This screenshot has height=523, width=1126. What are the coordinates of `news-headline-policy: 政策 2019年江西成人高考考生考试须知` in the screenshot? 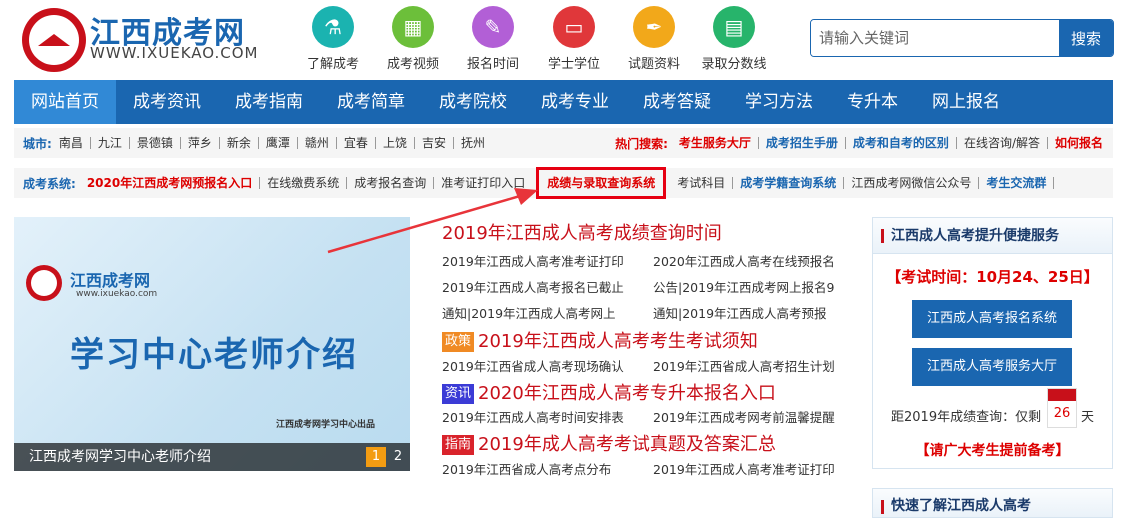 It's located at (600, 340).